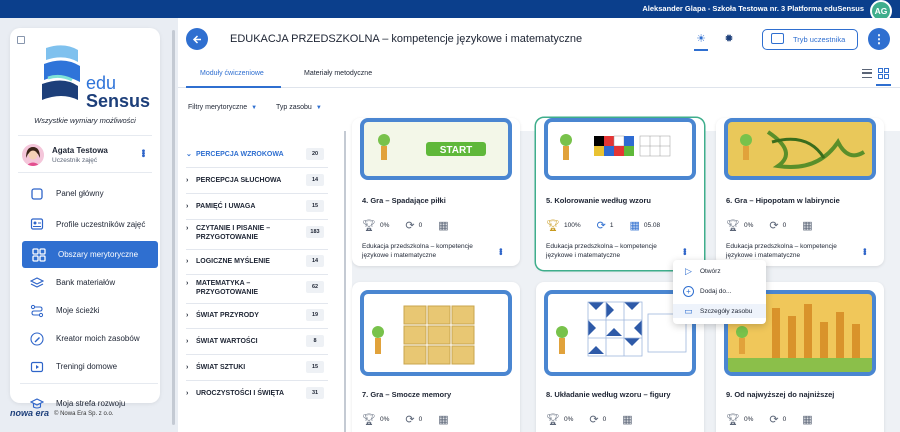 Image resolution: width=900 pixels, height=432 pixels. I want to click on sidebar-item-obszary: Obszary merytoryczne, so click(90, 254).